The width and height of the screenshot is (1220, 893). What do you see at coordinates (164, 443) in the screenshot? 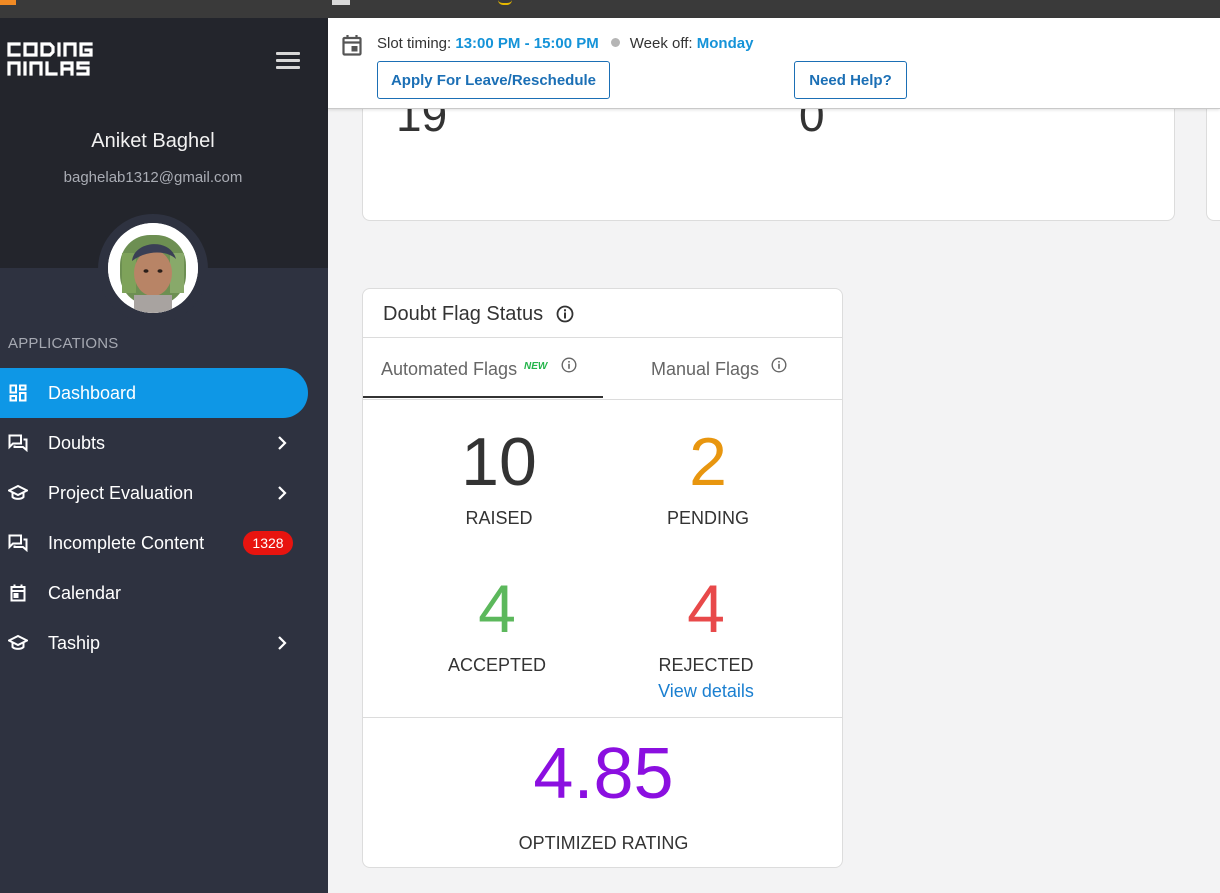
I see `sidebar-item-doubts: Doubts` at bounding box center [164, 443].